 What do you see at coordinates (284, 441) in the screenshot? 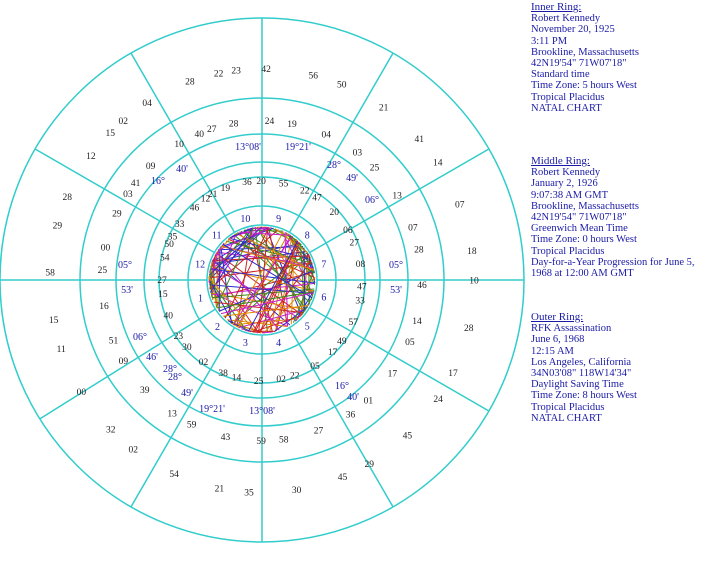
I see `planet-degree-label: 58` at bounding box center [284, 441].